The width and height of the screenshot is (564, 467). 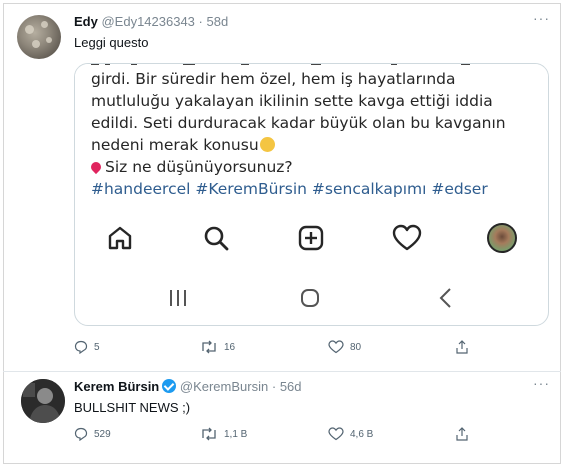 I want to click on tweet-time: 56d, so click(x=291, y=386).